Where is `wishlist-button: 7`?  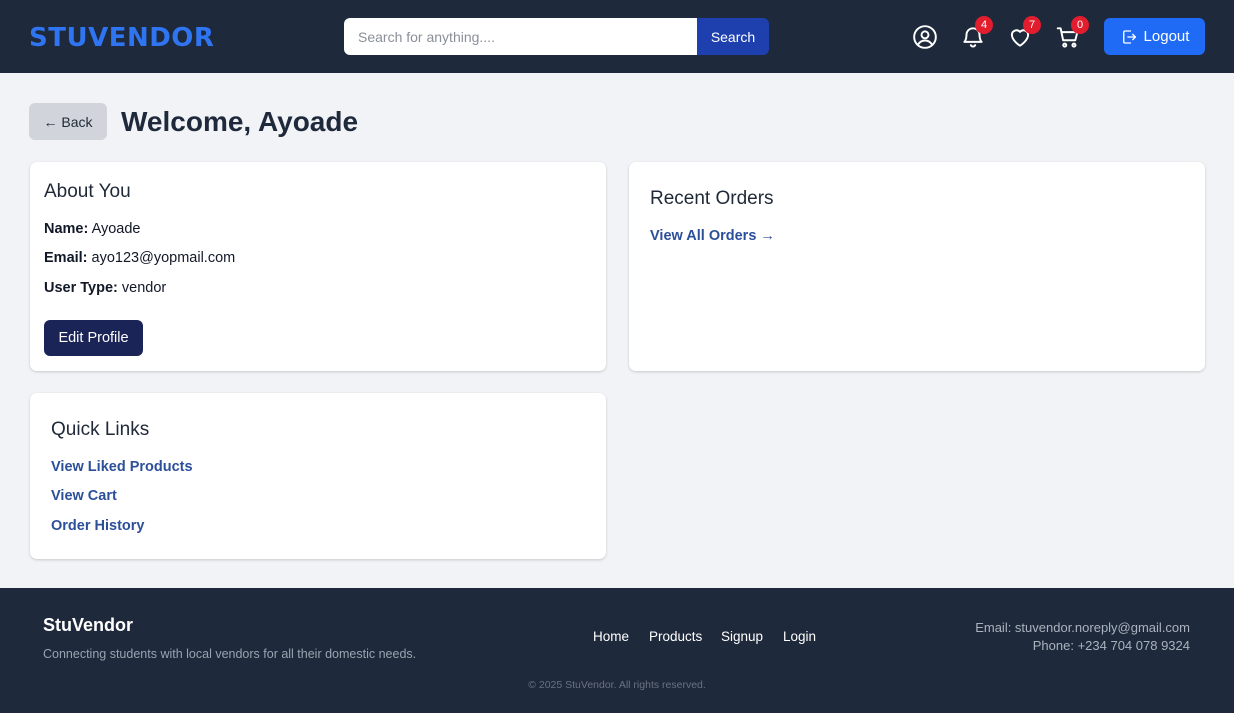 wishlist-button: 7 is located at coordinates (1024, 33).